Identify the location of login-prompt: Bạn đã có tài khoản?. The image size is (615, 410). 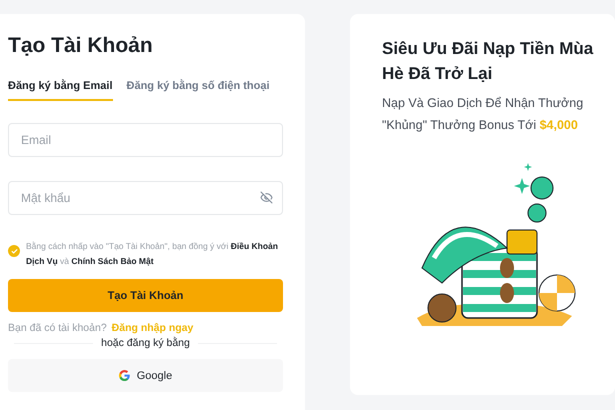
(57, 328).